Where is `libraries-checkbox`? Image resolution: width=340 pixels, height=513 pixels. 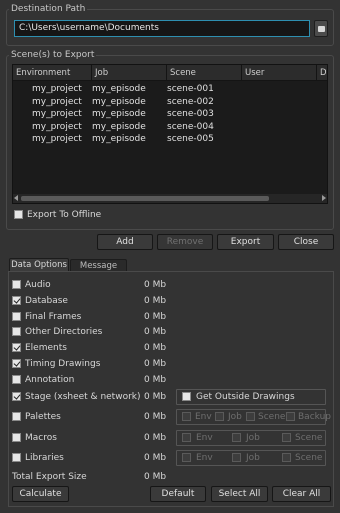
libraries-checkbox is located at coordinates (16, 457).